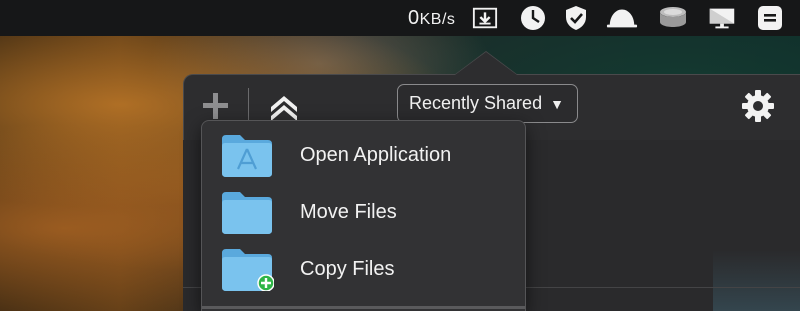 Image resolution: width=800 pixels, height=311 pixels. I want to click on disk-icon, so click(673, 18).